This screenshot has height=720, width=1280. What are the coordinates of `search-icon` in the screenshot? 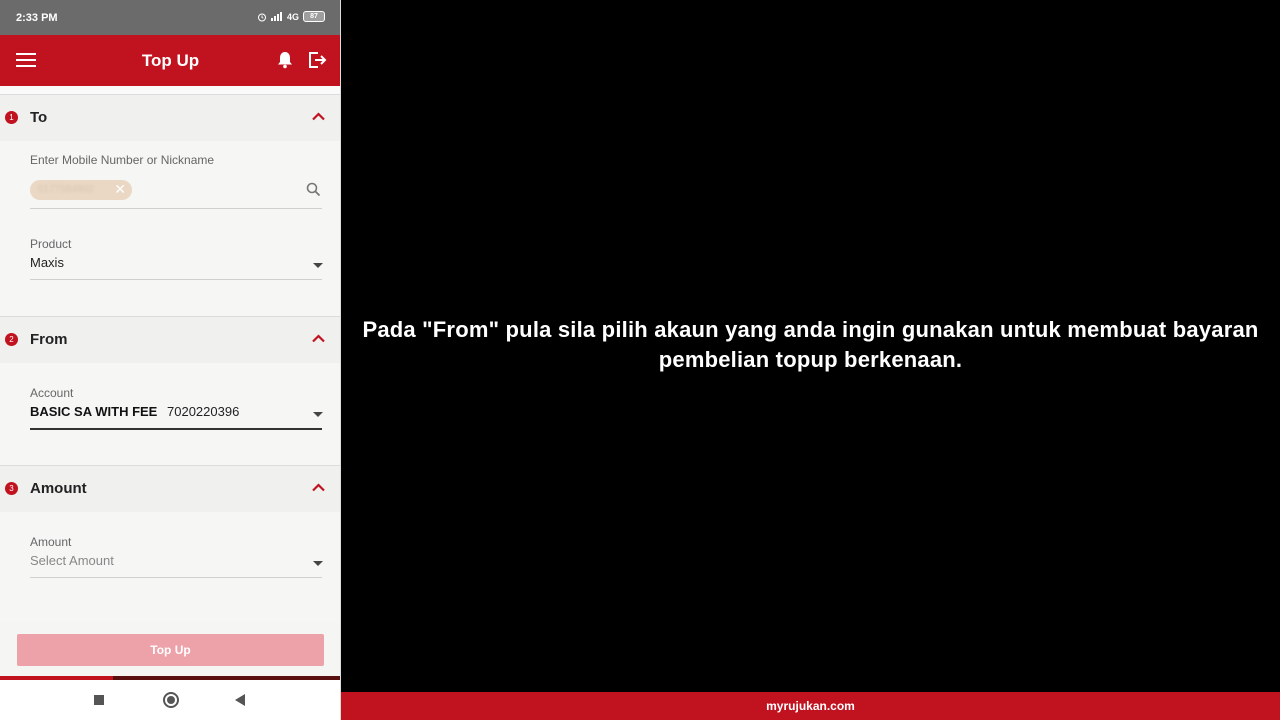 It's located at (313, 189).